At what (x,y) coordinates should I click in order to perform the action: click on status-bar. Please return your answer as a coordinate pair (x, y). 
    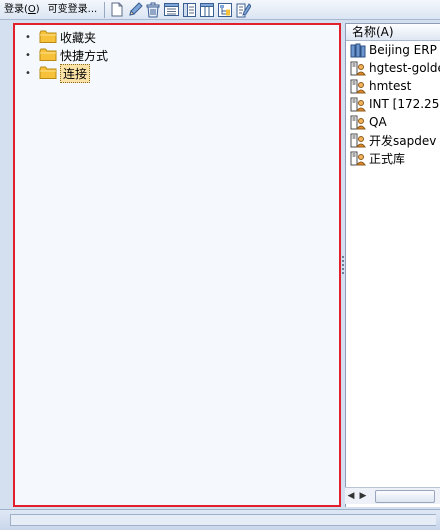
    Looking at the image, I should click on (220, 519).